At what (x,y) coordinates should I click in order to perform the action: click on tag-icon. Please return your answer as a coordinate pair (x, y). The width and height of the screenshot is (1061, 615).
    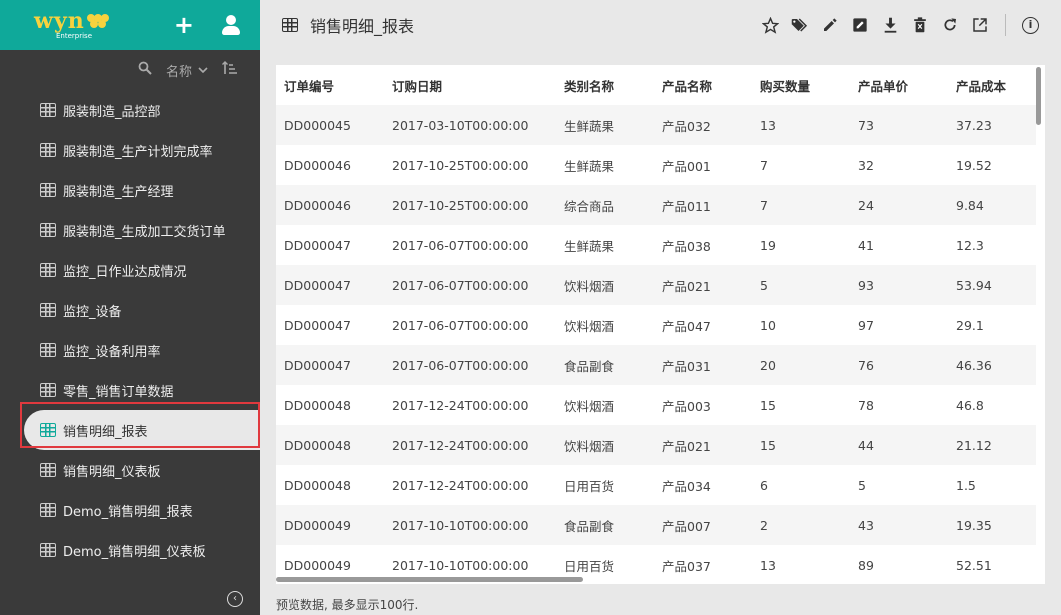
    Looking at the image, I should click on (800, 25).